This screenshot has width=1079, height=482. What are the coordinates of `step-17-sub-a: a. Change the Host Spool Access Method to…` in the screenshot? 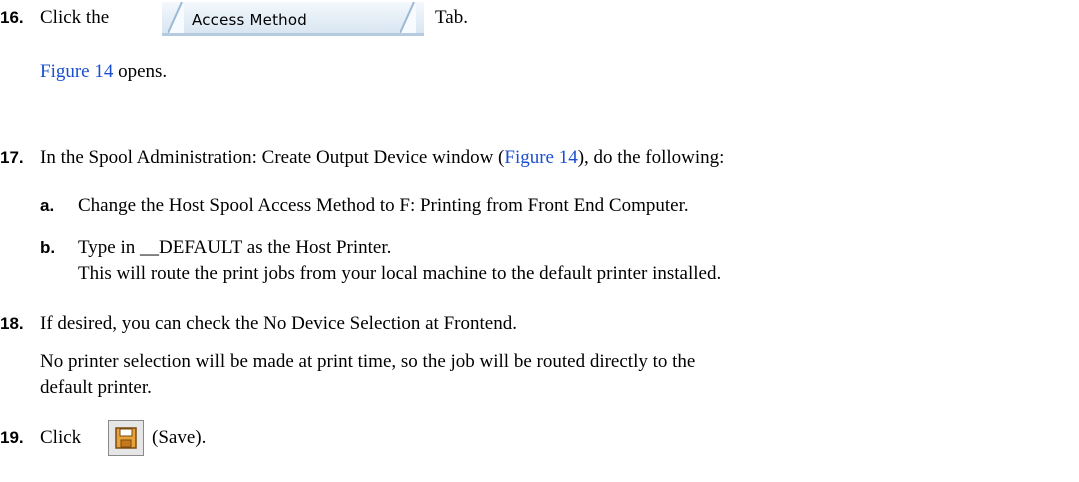 It's located at (364, 206).